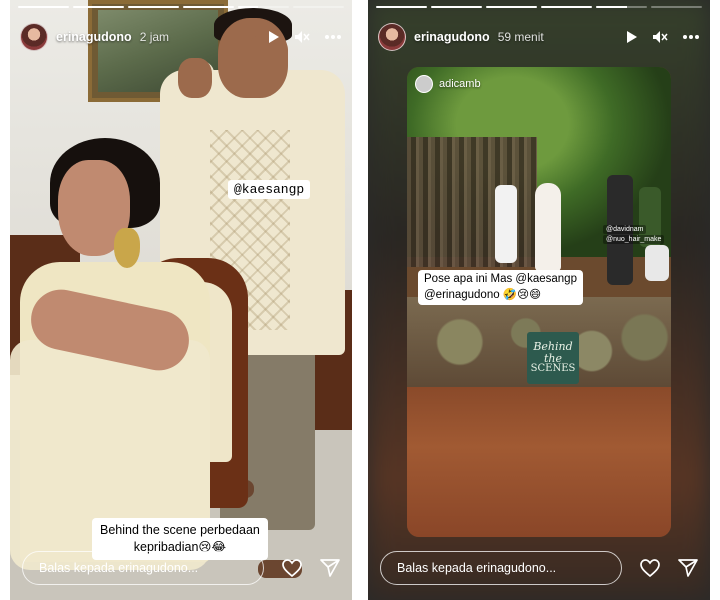 The image size is (720, 600). I want to click on caption-line: Pose apa ini Mas @kaesangp, so click(500, 280).